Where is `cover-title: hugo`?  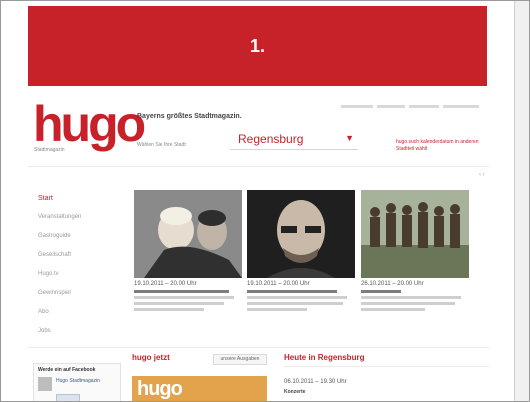 cover-title: hugo is located at coordinates (160, 389).